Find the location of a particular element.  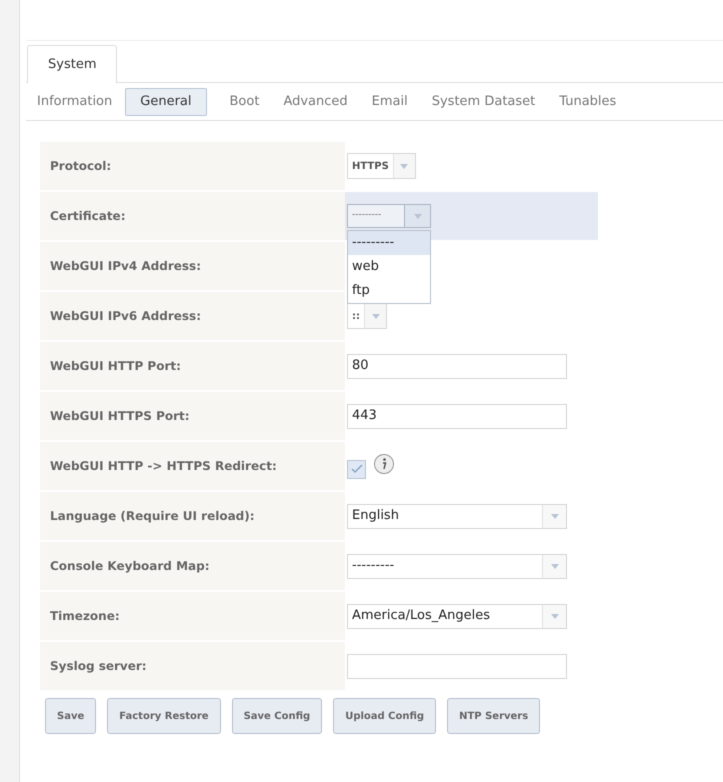

check-icon is located at coordinates (356, 469).